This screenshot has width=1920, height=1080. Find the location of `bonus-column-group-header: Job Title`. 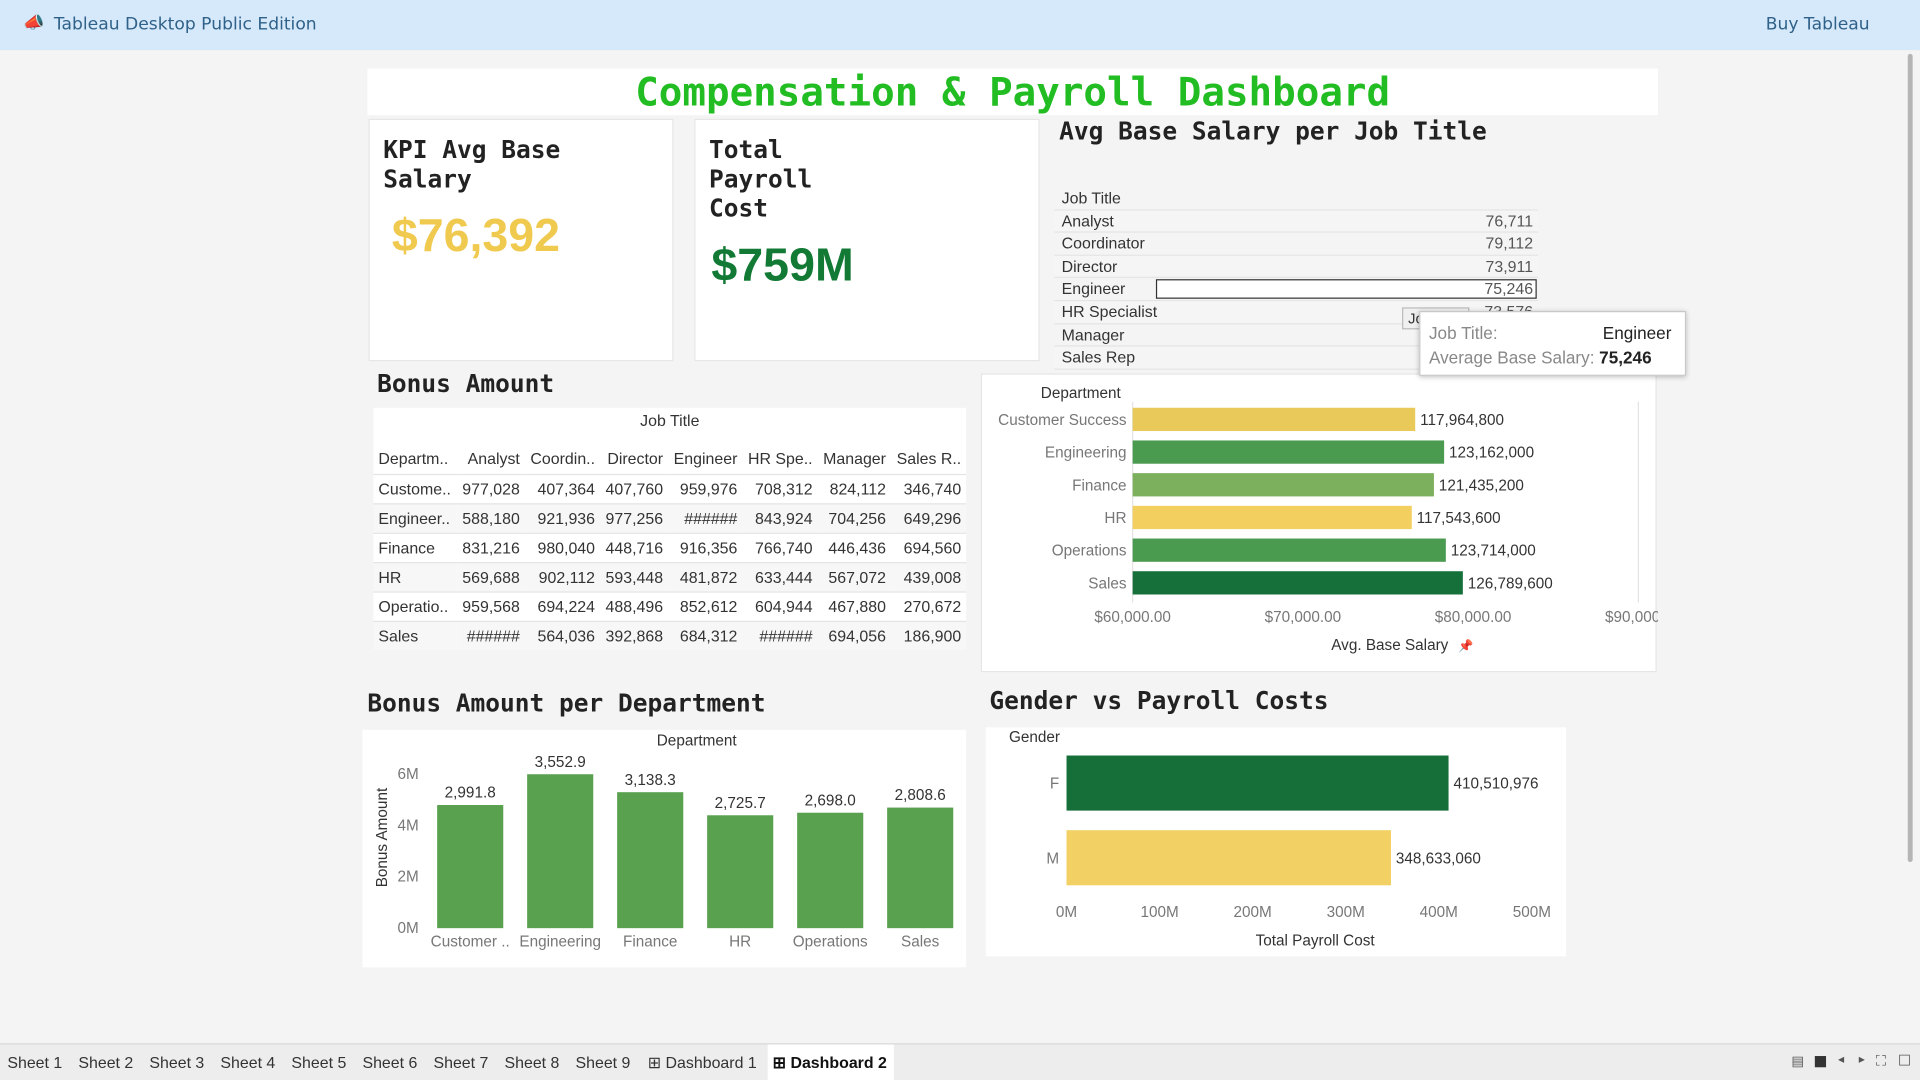

bonus-column-group-header: Job Title is located at coordinates (670, 420).